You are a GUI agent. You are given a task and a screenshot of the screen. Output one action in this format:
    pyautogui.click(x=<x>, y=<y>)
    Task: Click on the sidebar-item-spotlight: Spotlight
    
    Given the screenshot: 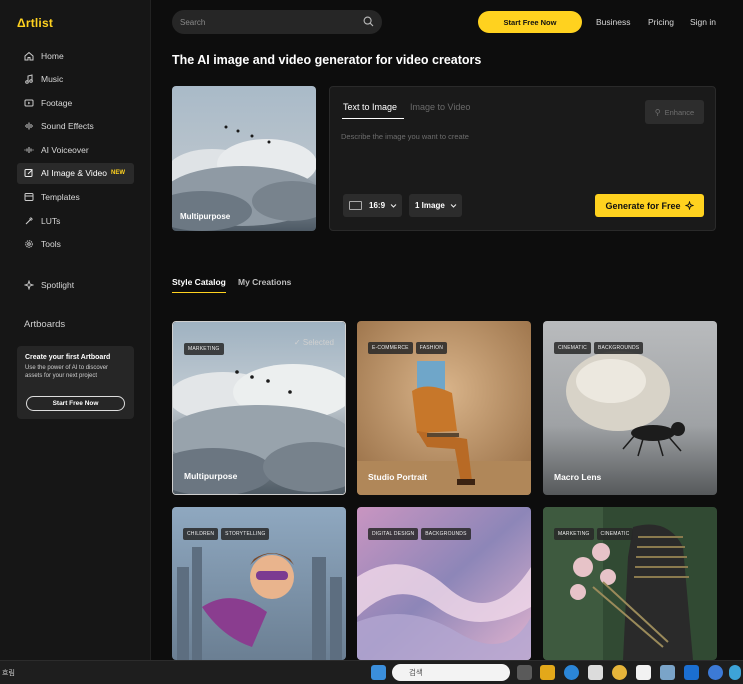 What is the action you would take?
    pyautogui.click(x=75, y=284)
    